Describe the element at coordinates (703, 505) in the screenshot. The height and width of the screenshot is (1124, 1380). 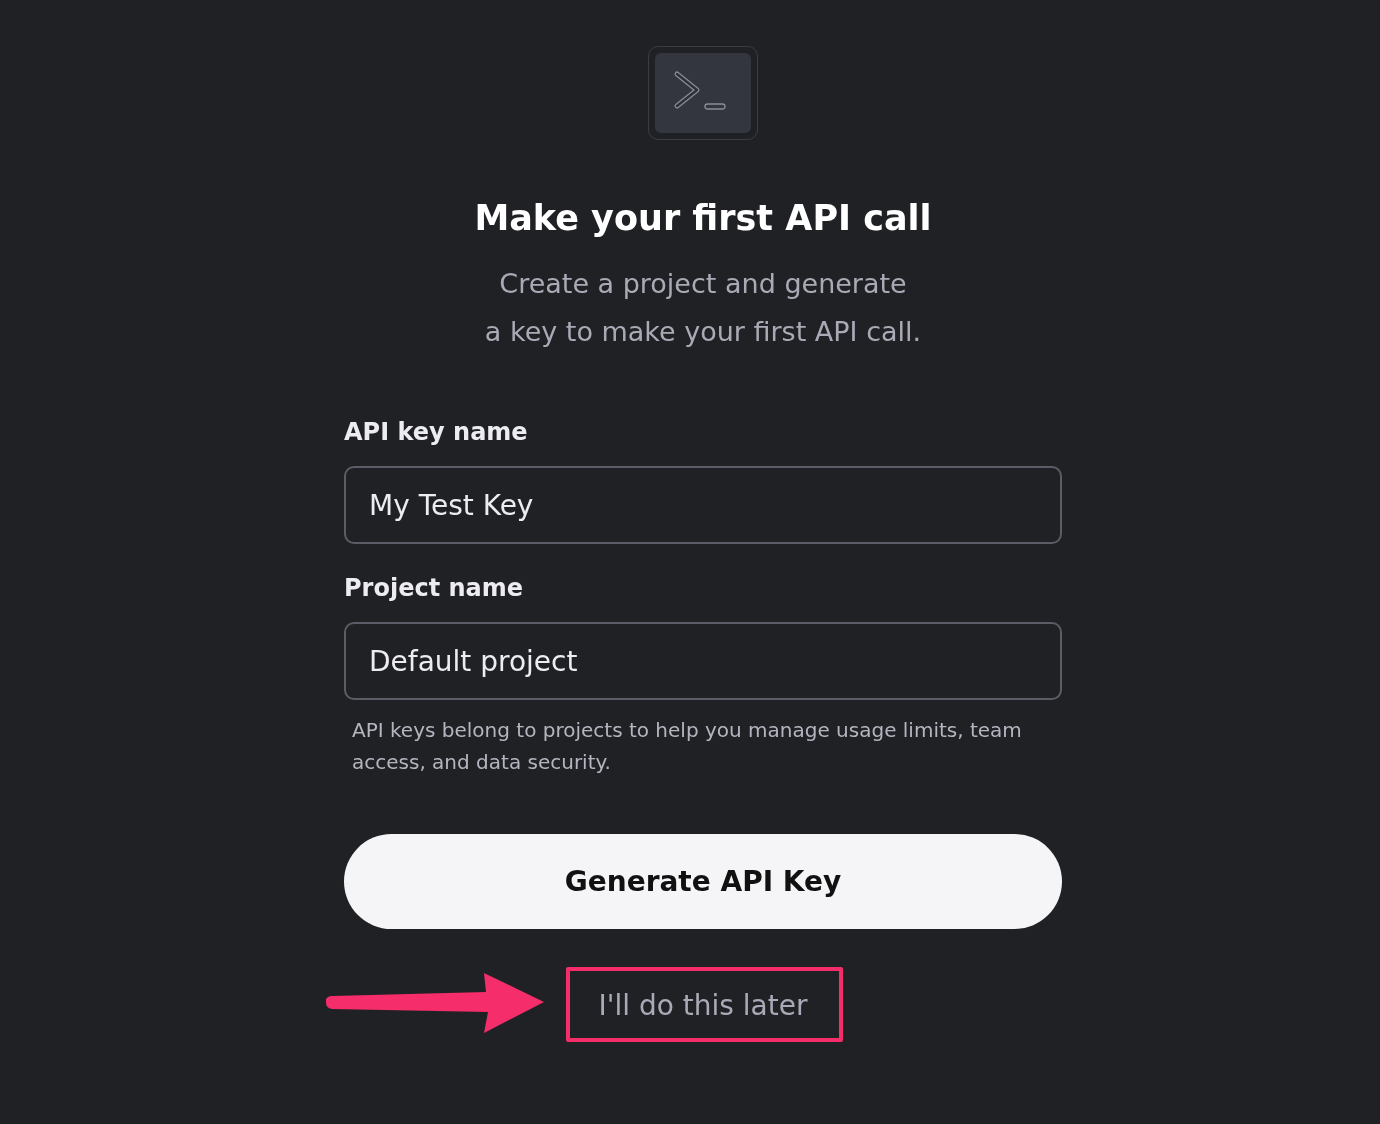
I see `input-field: My Test Key` at that location.